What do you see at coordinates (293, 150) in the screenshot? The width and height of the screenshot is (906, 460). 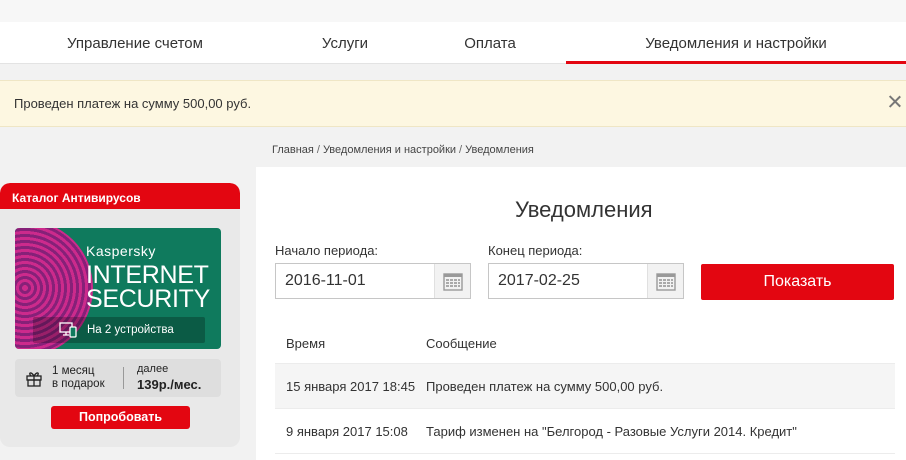 I see `breadcrumb-home: Главная` at bounding box center [293, 150].